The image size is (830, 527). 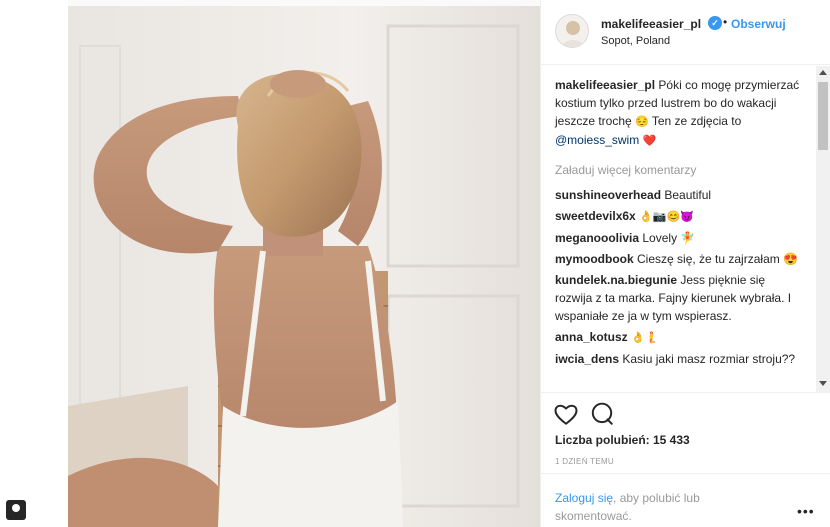 I want to click on comment-text: Lovely 🧚, so click(x=669, y=238).